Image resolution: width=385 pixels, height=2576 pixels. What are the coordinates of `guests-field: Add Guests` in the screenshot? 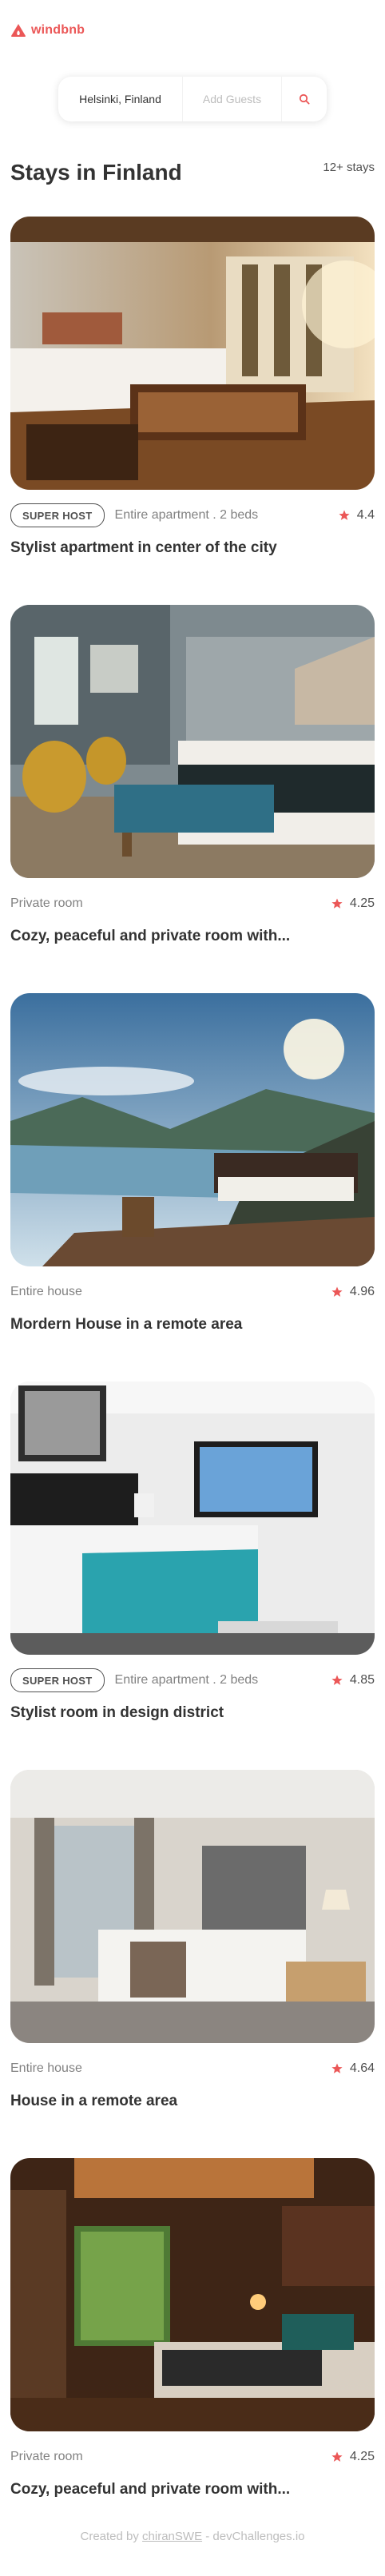 It's located at (233, 99).